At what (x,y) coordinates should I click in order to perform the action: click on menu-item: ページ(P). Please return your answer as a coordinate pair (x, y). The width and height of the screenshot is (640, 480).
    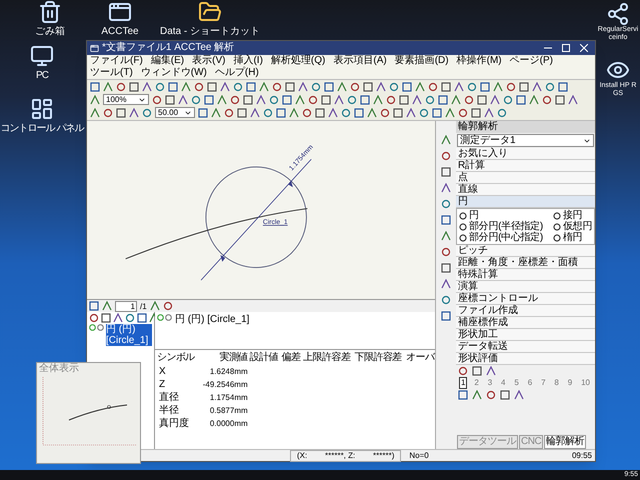
    Looking at the image, I should click on (531, 61).